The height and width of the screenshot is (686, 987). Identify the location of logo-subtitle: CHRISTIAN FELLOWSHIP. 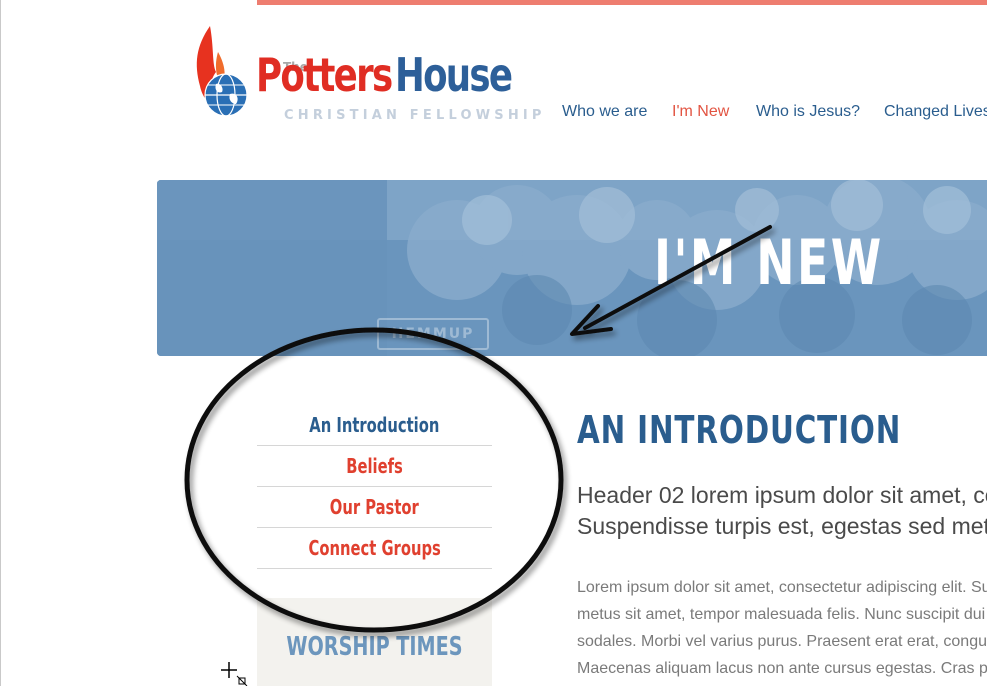
(415, 115).